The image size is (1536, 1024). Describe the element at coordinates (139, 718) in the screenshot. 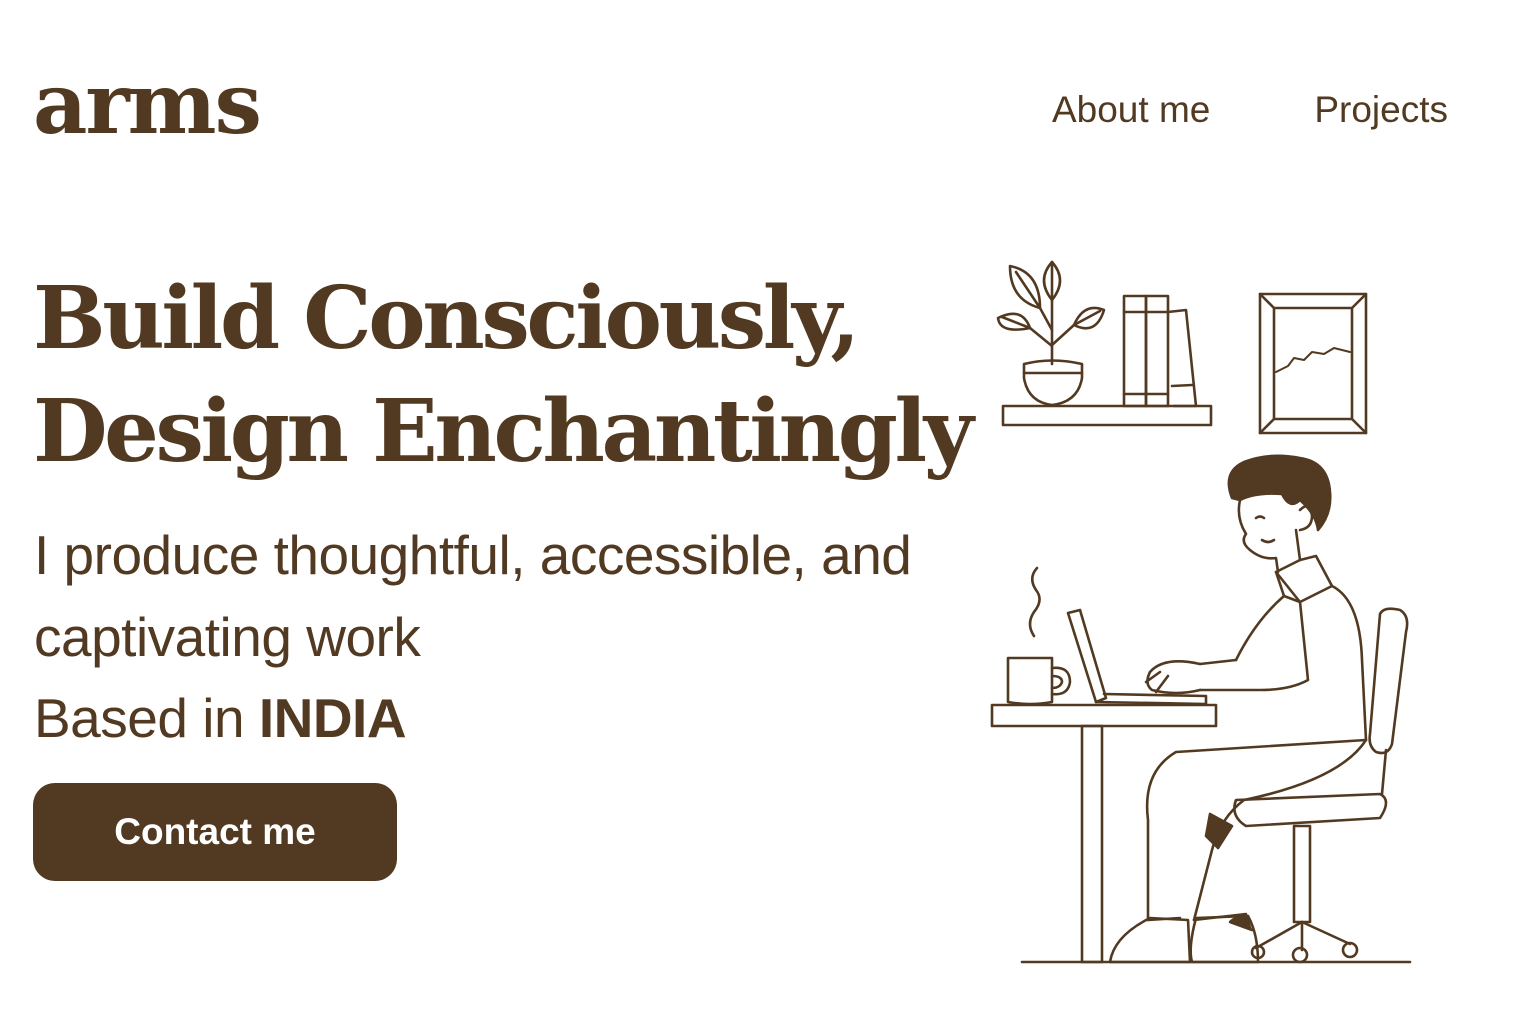

I see `location-prefix: Based in` at that location.